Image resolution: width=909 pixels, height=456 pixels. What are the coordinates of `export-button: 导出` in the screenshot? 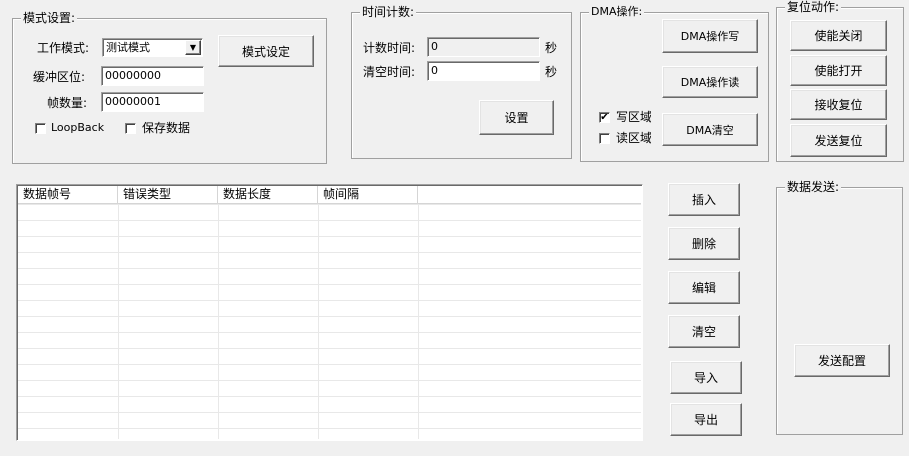 It's located at (706, 419).